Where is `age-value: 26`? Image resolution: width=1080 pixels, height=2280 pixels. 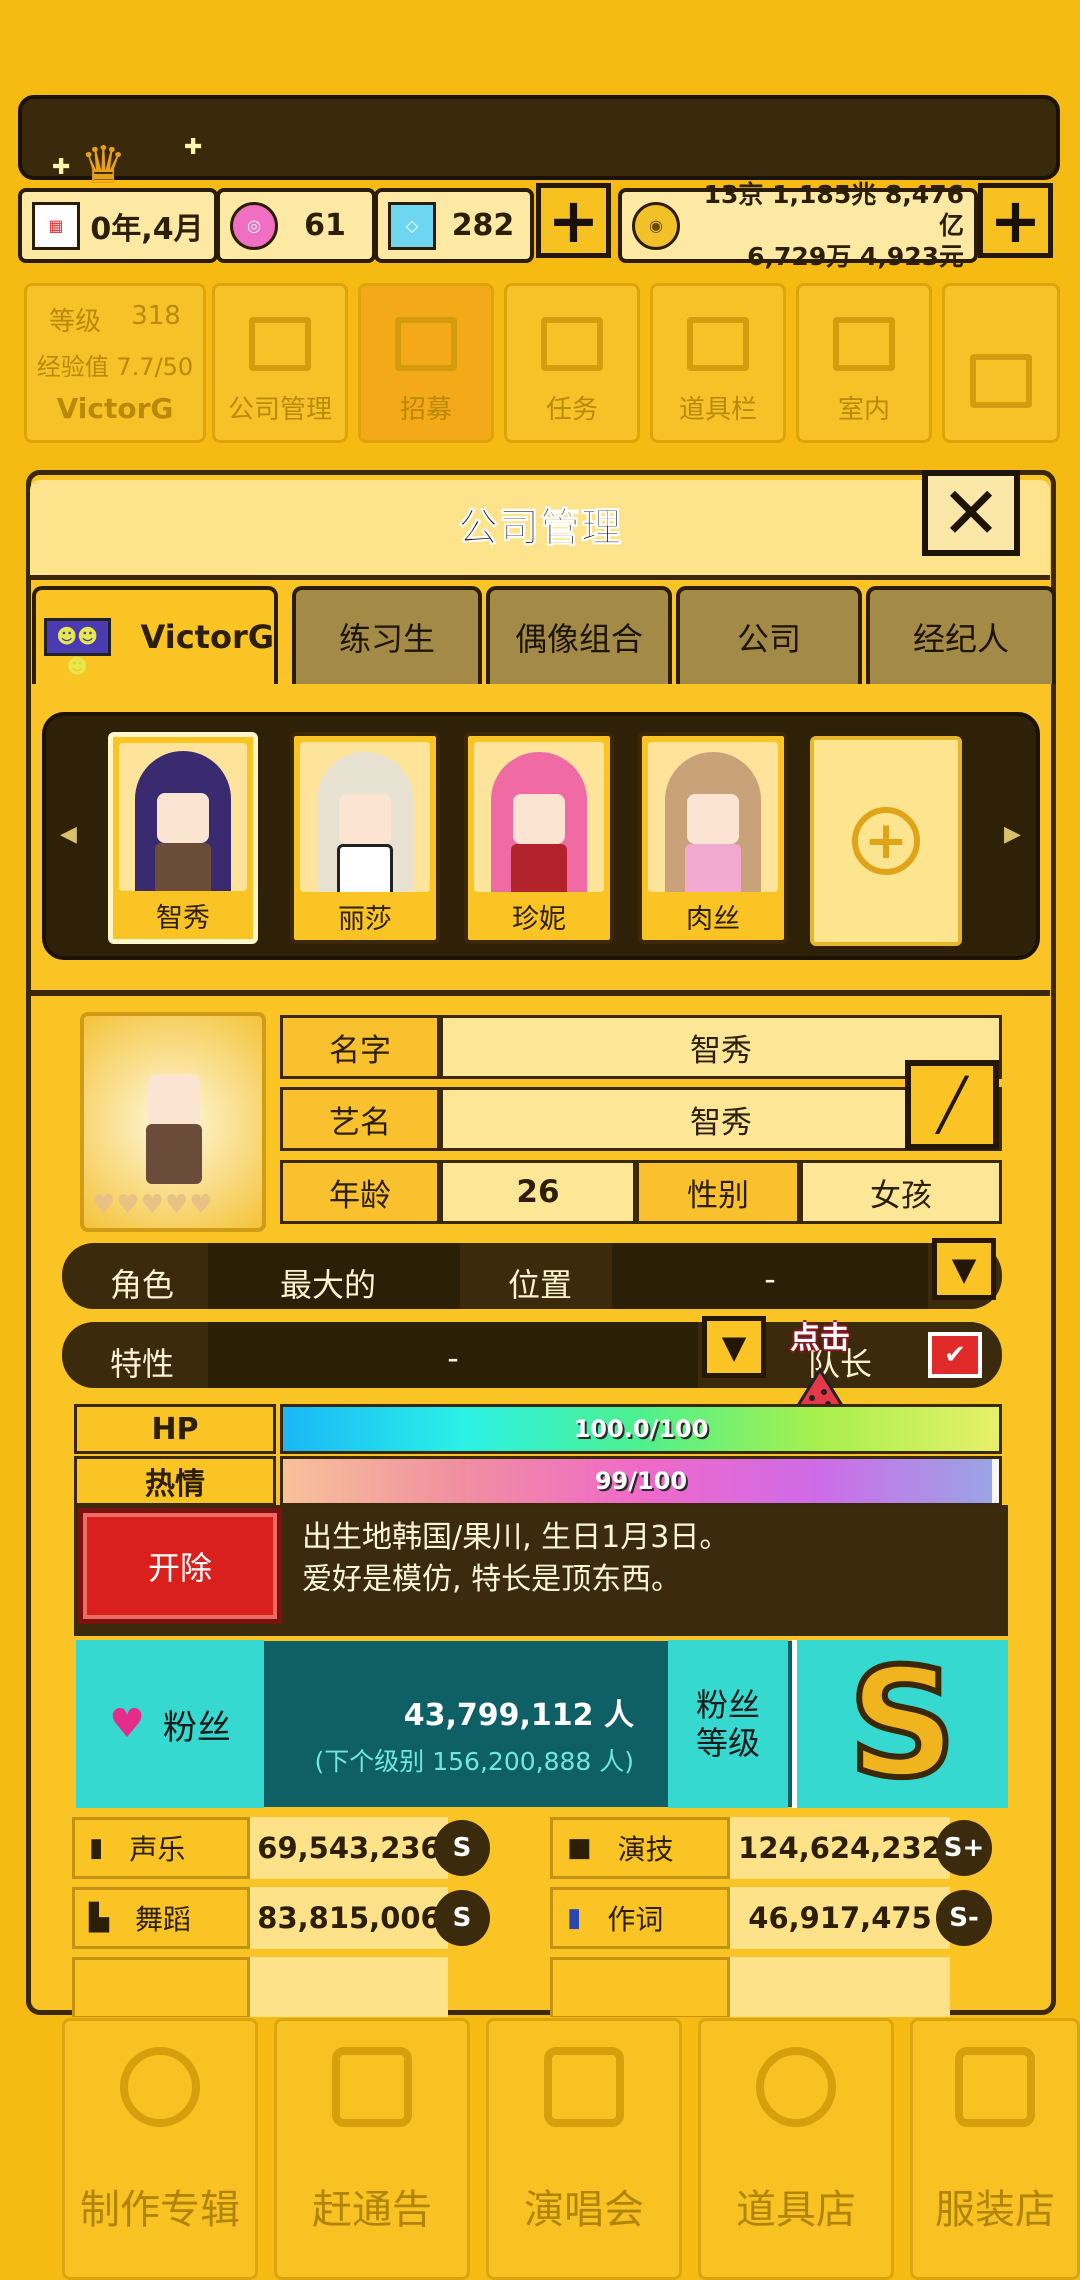
age-value: 26 is located at coordinates (538, 1192).